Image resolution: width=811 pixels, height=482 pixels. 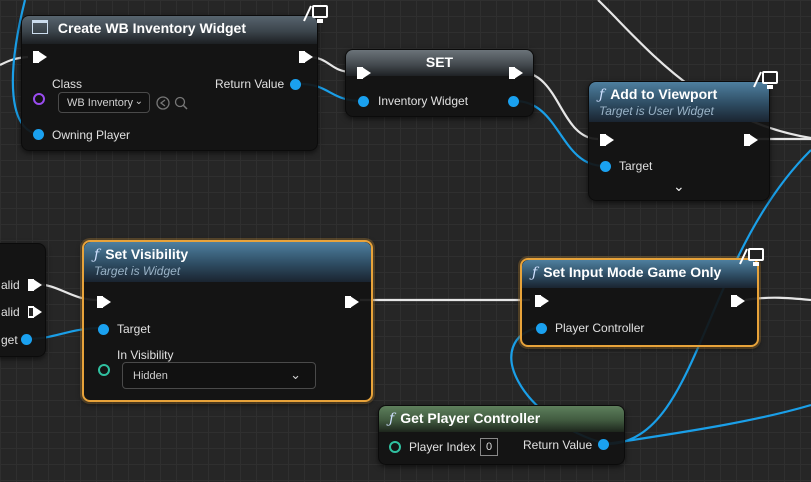 I want to click on node-title: Get Player Controller, so click(x=470, y=418).